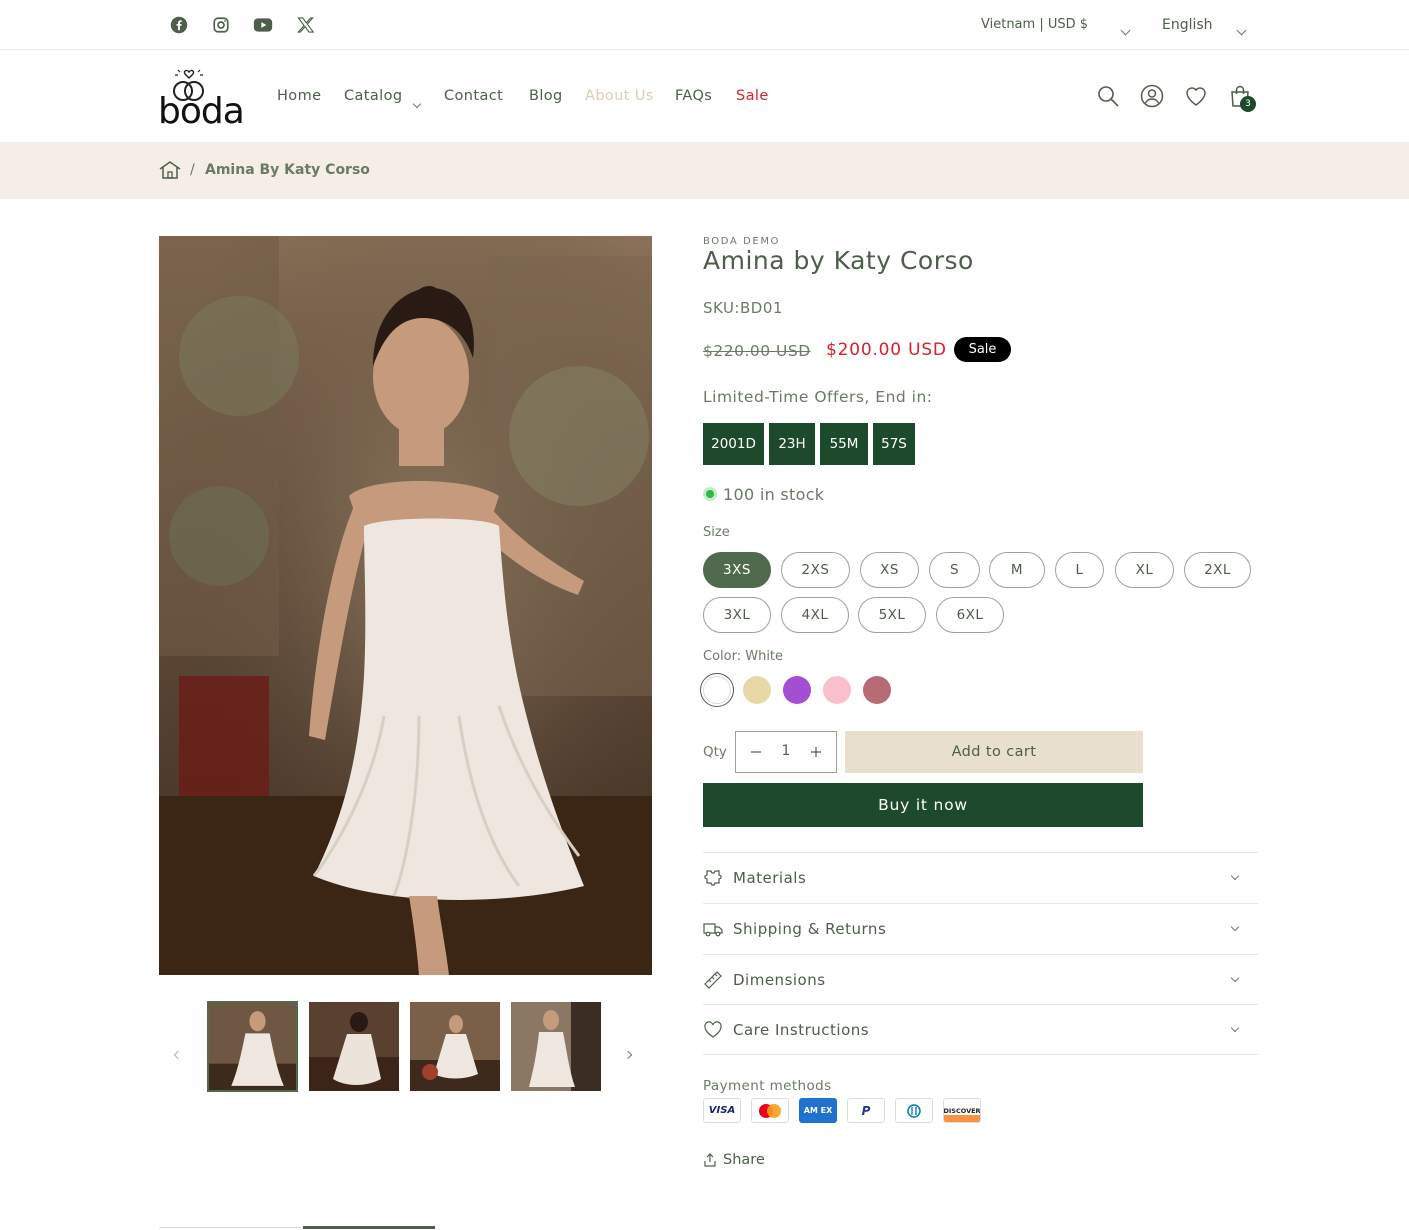 The image size is (1409, 1230). What do you see at coordinates (994, 752) in the screenshot?
I see `add-to-cart-button: Add to cart` at bounding box center [994, 752].